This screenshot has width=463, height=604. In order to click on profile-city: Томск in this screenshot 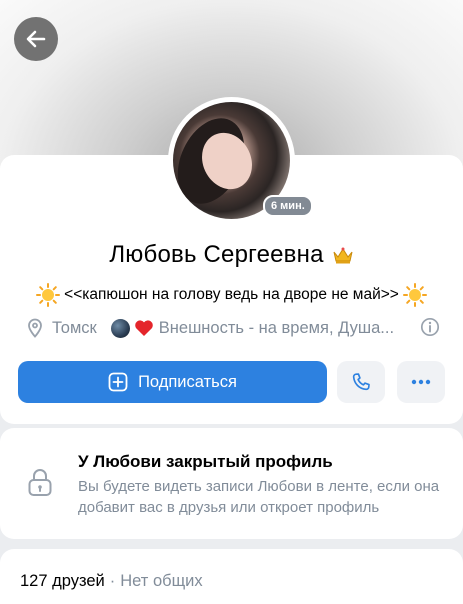, I will do `click(74, 327)`.